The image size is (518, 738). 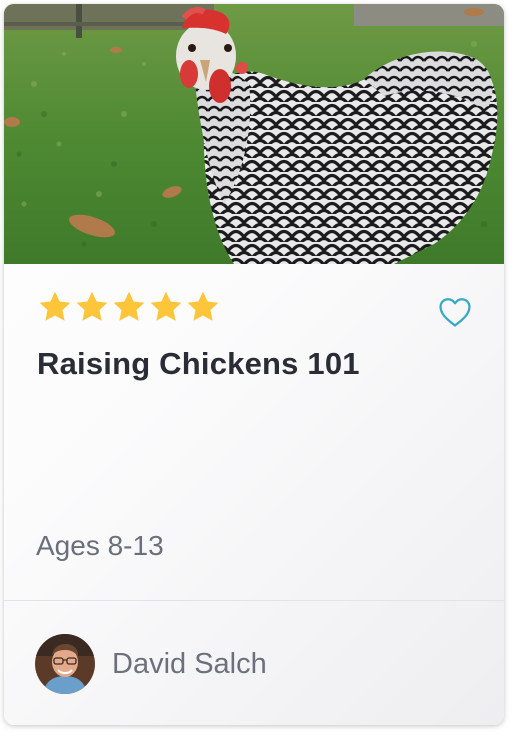 I want to click on star-rating, so click(x=129, y=307).